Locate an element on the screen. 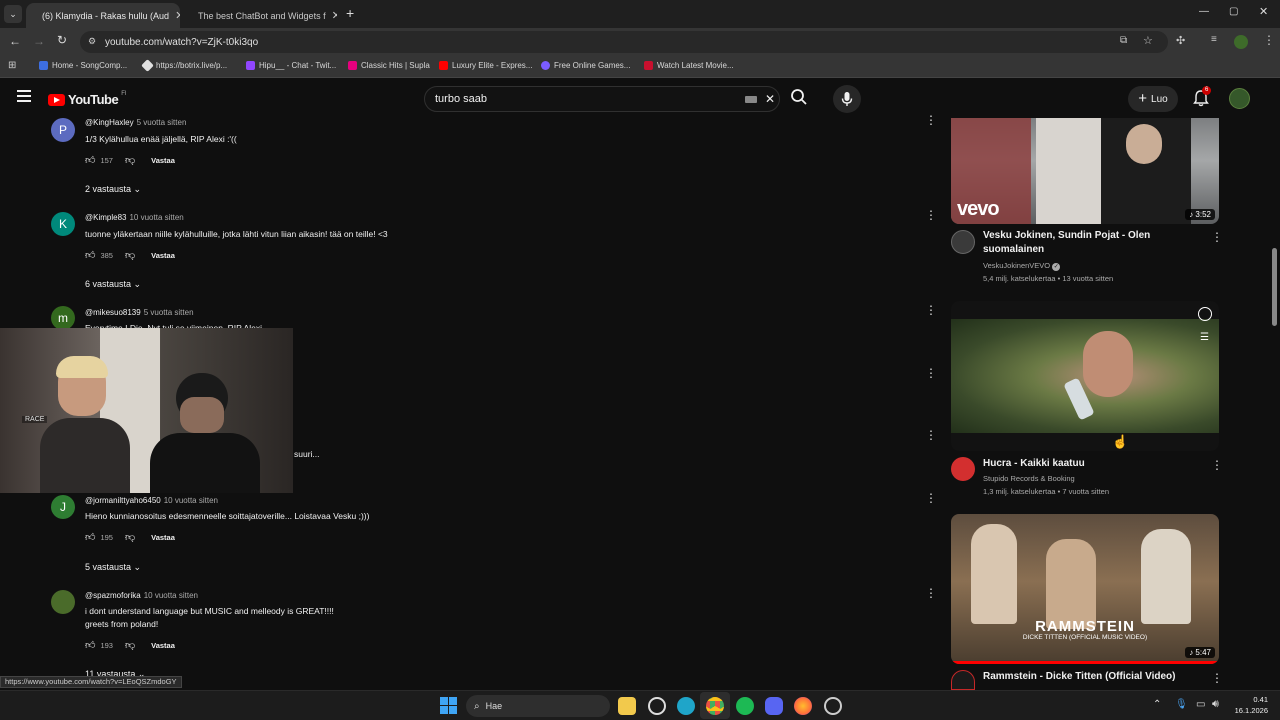 The image size is (1280, 720). minimize-button: — is located at coordinates (1204, 11).